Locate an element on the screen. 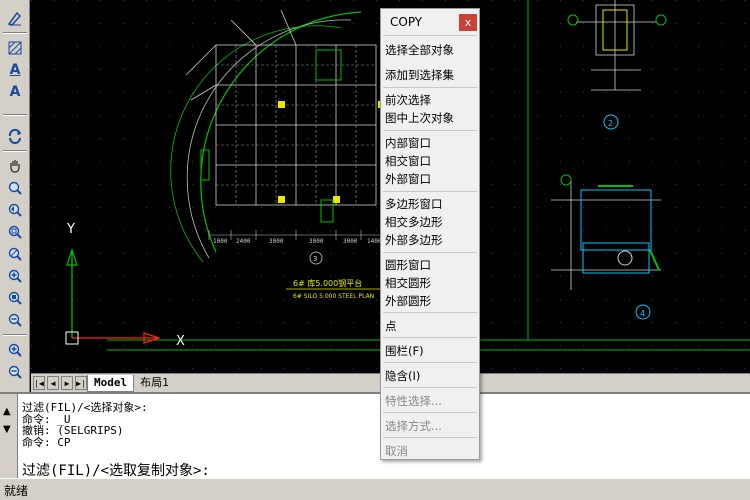 The width and height of the screenshot is (750, 500). redraw-icon is located at coordinates (15, 136).